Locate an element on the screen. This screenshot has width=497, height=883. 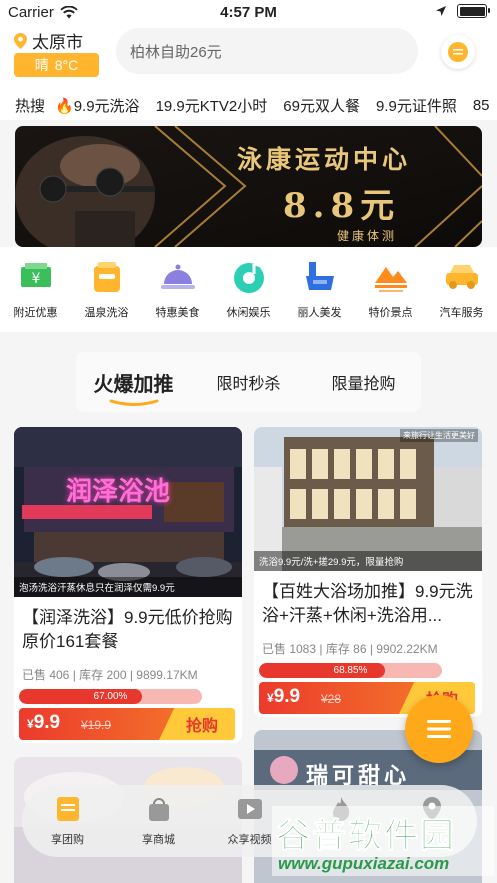
hot-search-bar: 热搜 🔥9.9元洗浴 19.9元KTV2小时 69元双人餐 9.9元证件照 85 is located at coordinates (248, 105).